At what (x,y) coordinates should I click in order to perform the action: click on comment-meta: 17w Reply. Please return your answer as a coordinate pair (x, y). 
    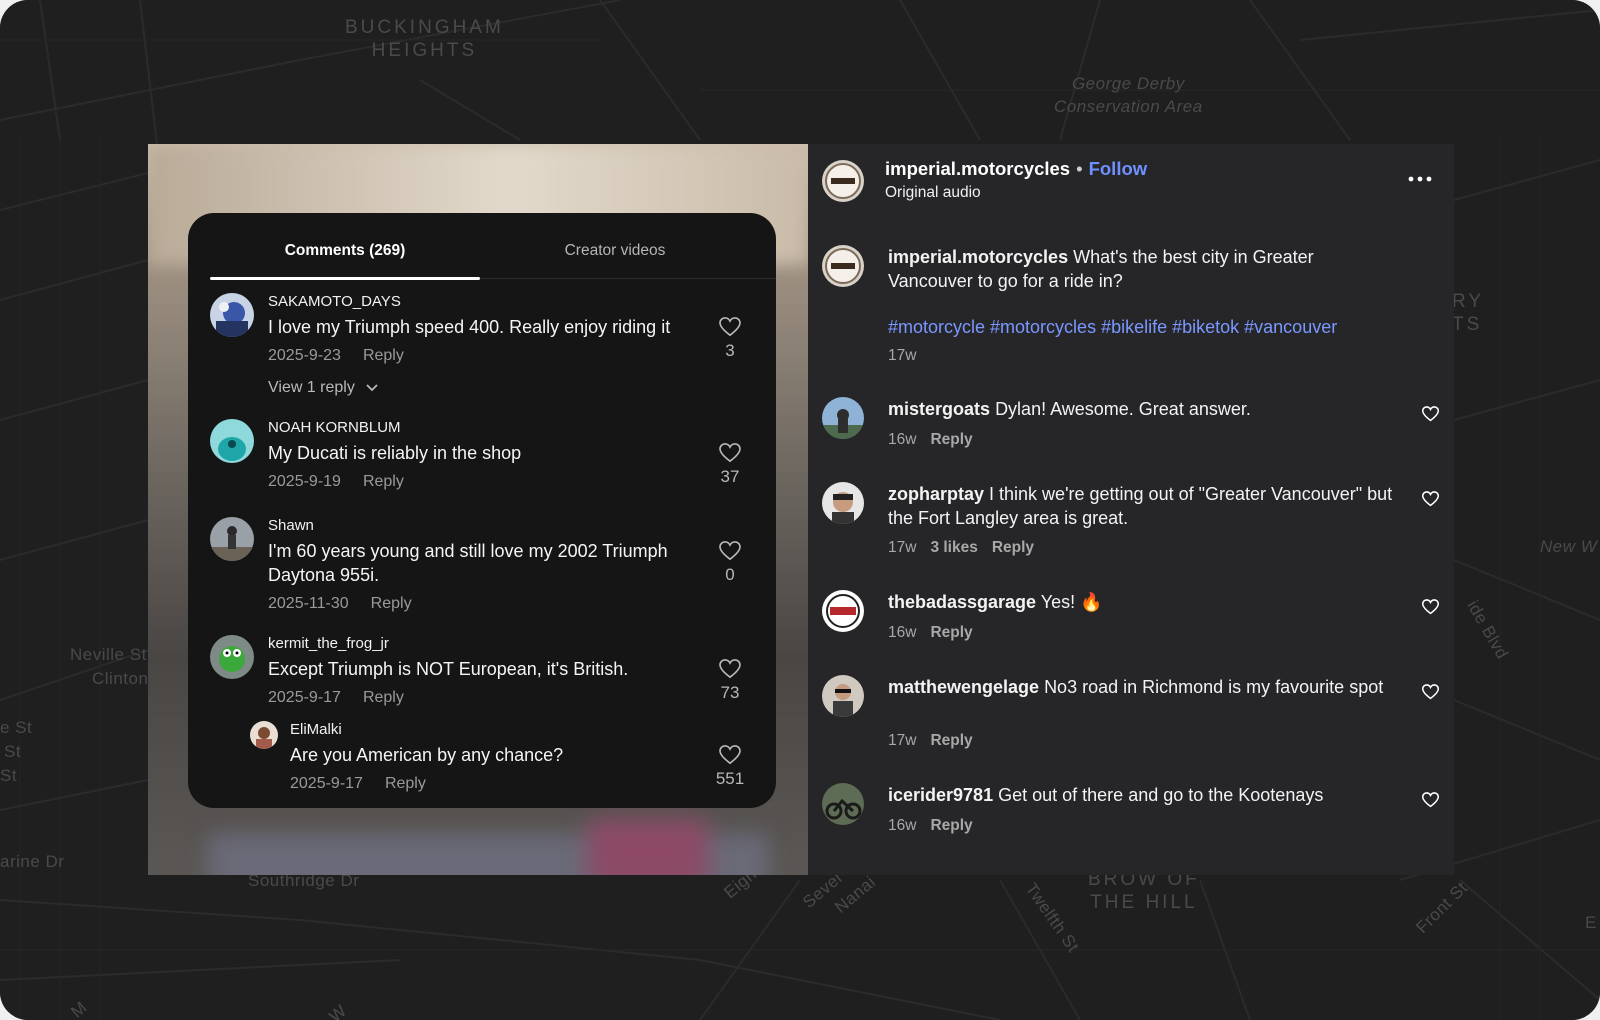
    Looking at the image, I should click on (930, 741).